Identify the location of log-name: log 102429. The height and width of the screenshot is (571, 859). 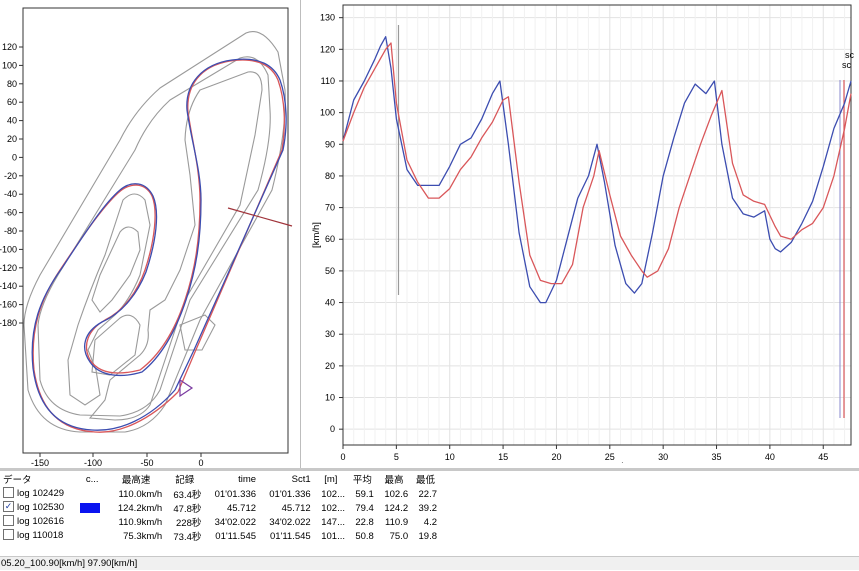
(41, 494).